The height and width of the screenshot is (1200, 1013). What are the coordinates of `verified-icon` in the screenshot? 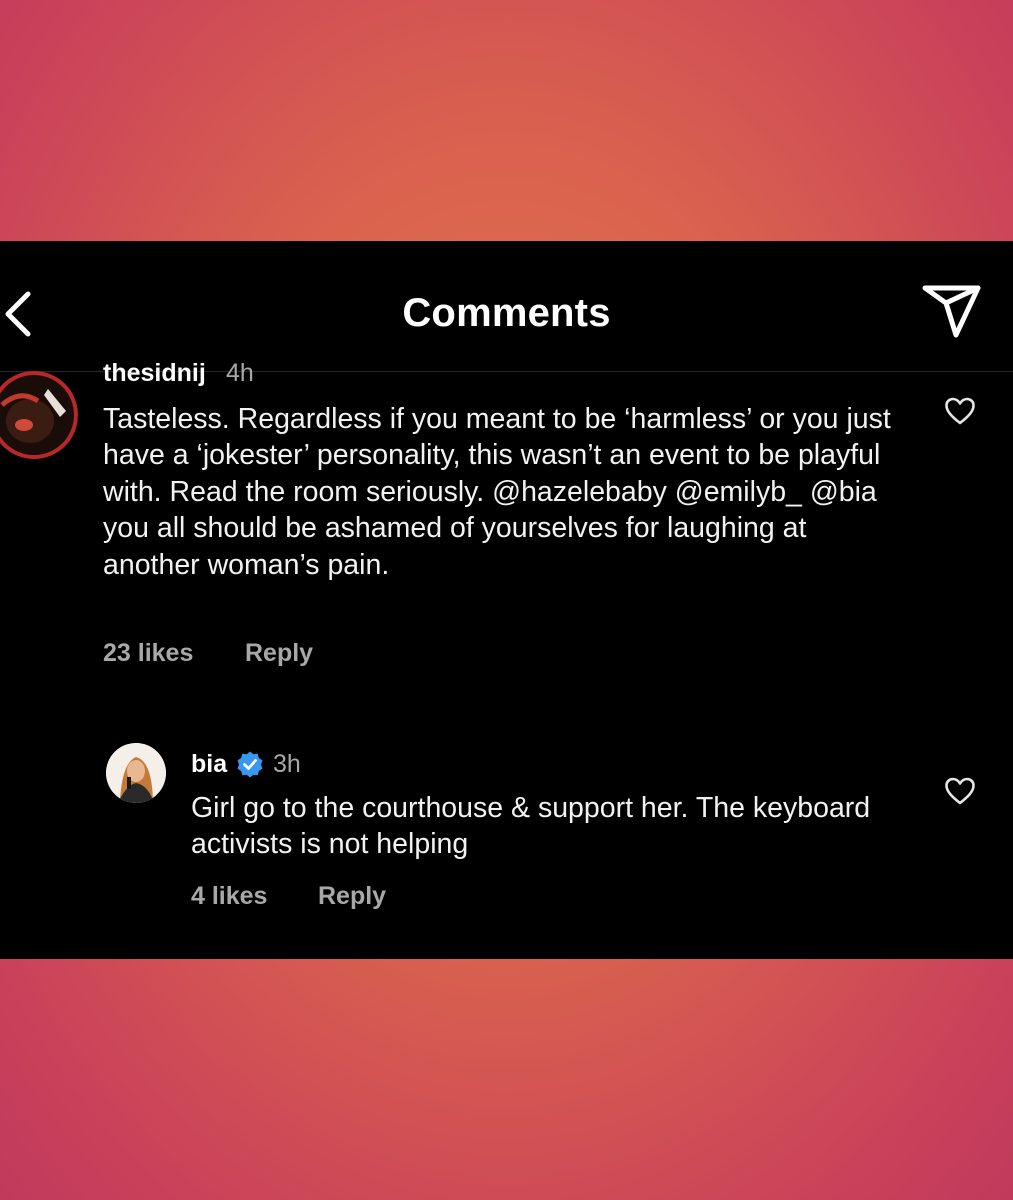 It's located at (250, 764).